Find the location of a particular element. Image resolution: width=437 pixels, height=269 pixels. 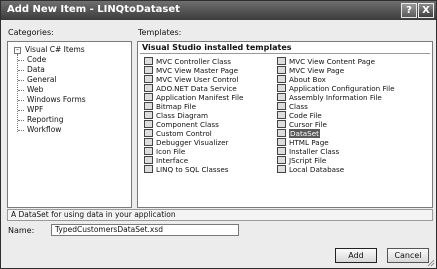

close-button: X is located at coordinates (426, 10).